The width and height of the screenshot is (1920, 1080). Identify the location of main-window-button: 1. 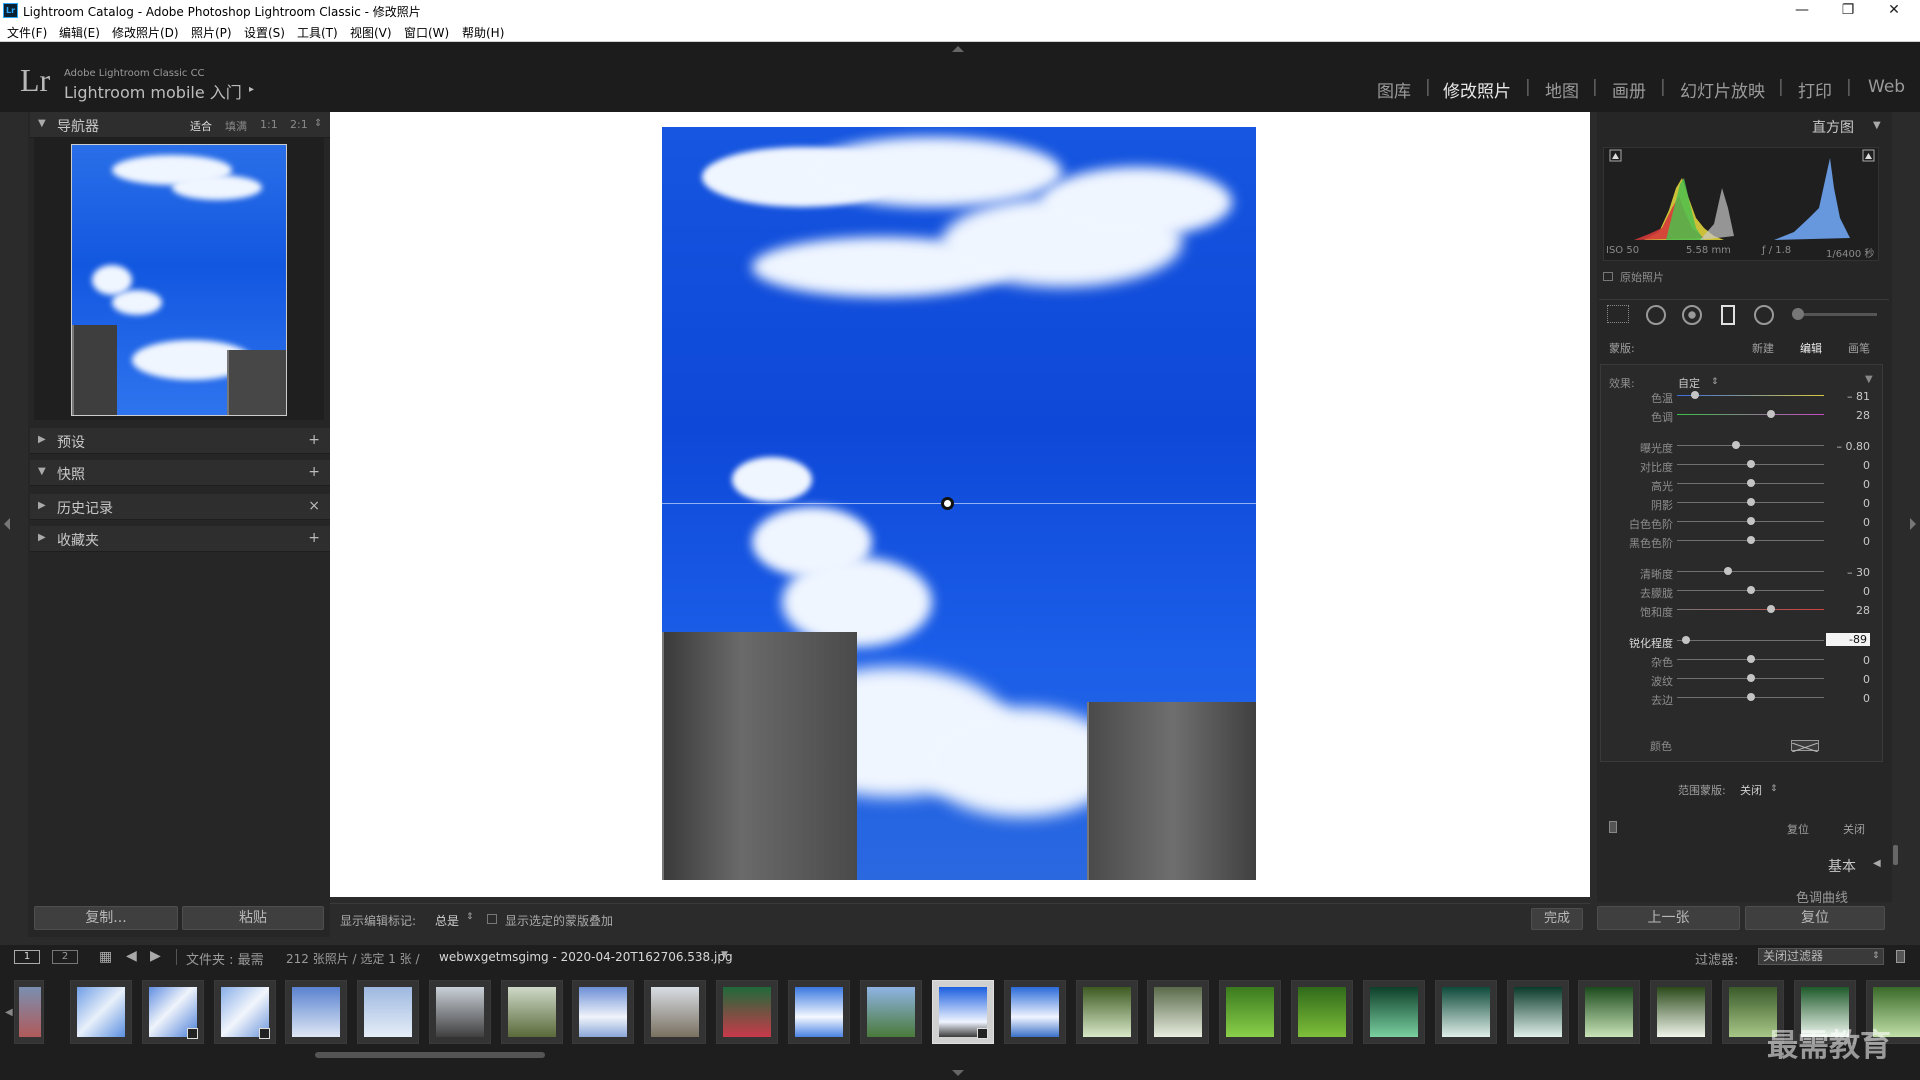
(27, 957).